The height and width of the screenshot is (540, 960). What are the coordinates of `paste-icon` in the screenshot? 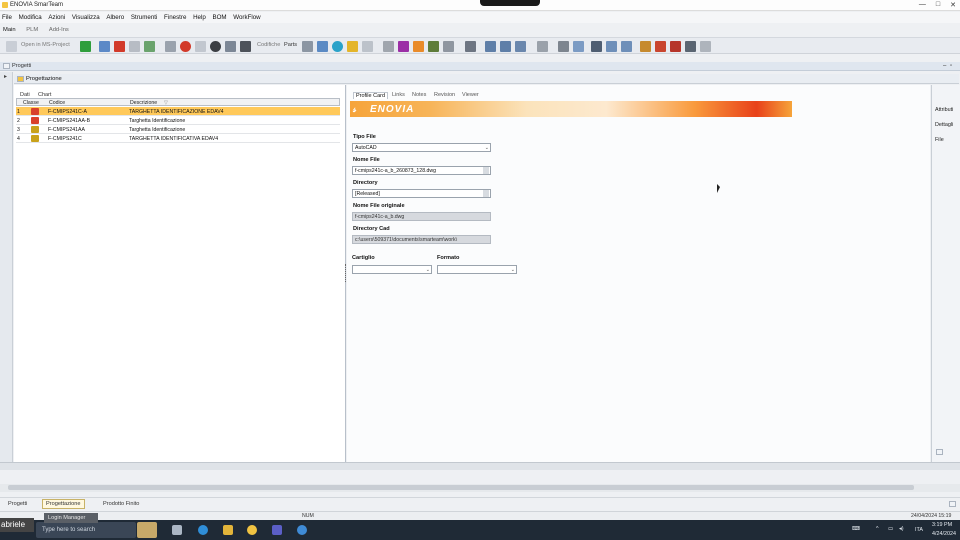 It's located at (611, 46).